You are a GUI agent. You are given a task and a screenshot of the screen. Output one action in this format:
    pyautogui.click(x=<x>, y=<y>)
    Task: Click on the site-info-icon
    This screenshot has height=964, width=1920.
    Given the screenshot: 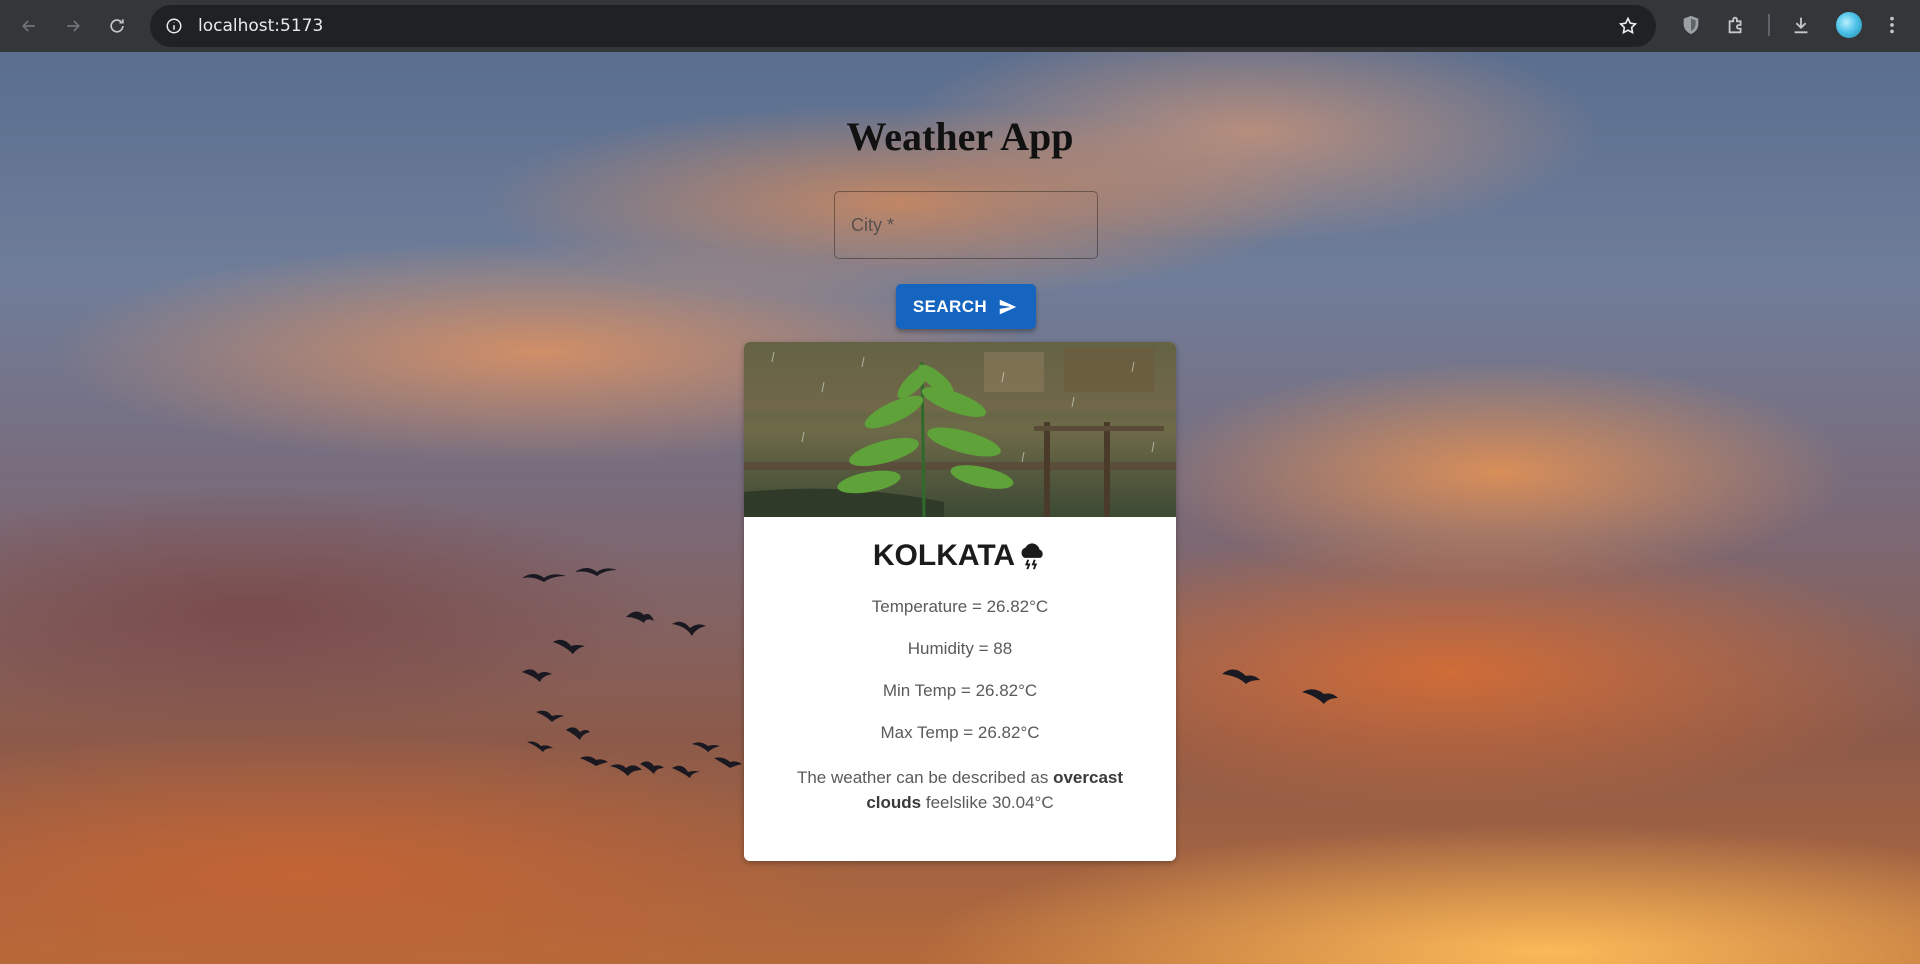 What is the action you would take?
    pyautogui.click(x=174, y=26)
    